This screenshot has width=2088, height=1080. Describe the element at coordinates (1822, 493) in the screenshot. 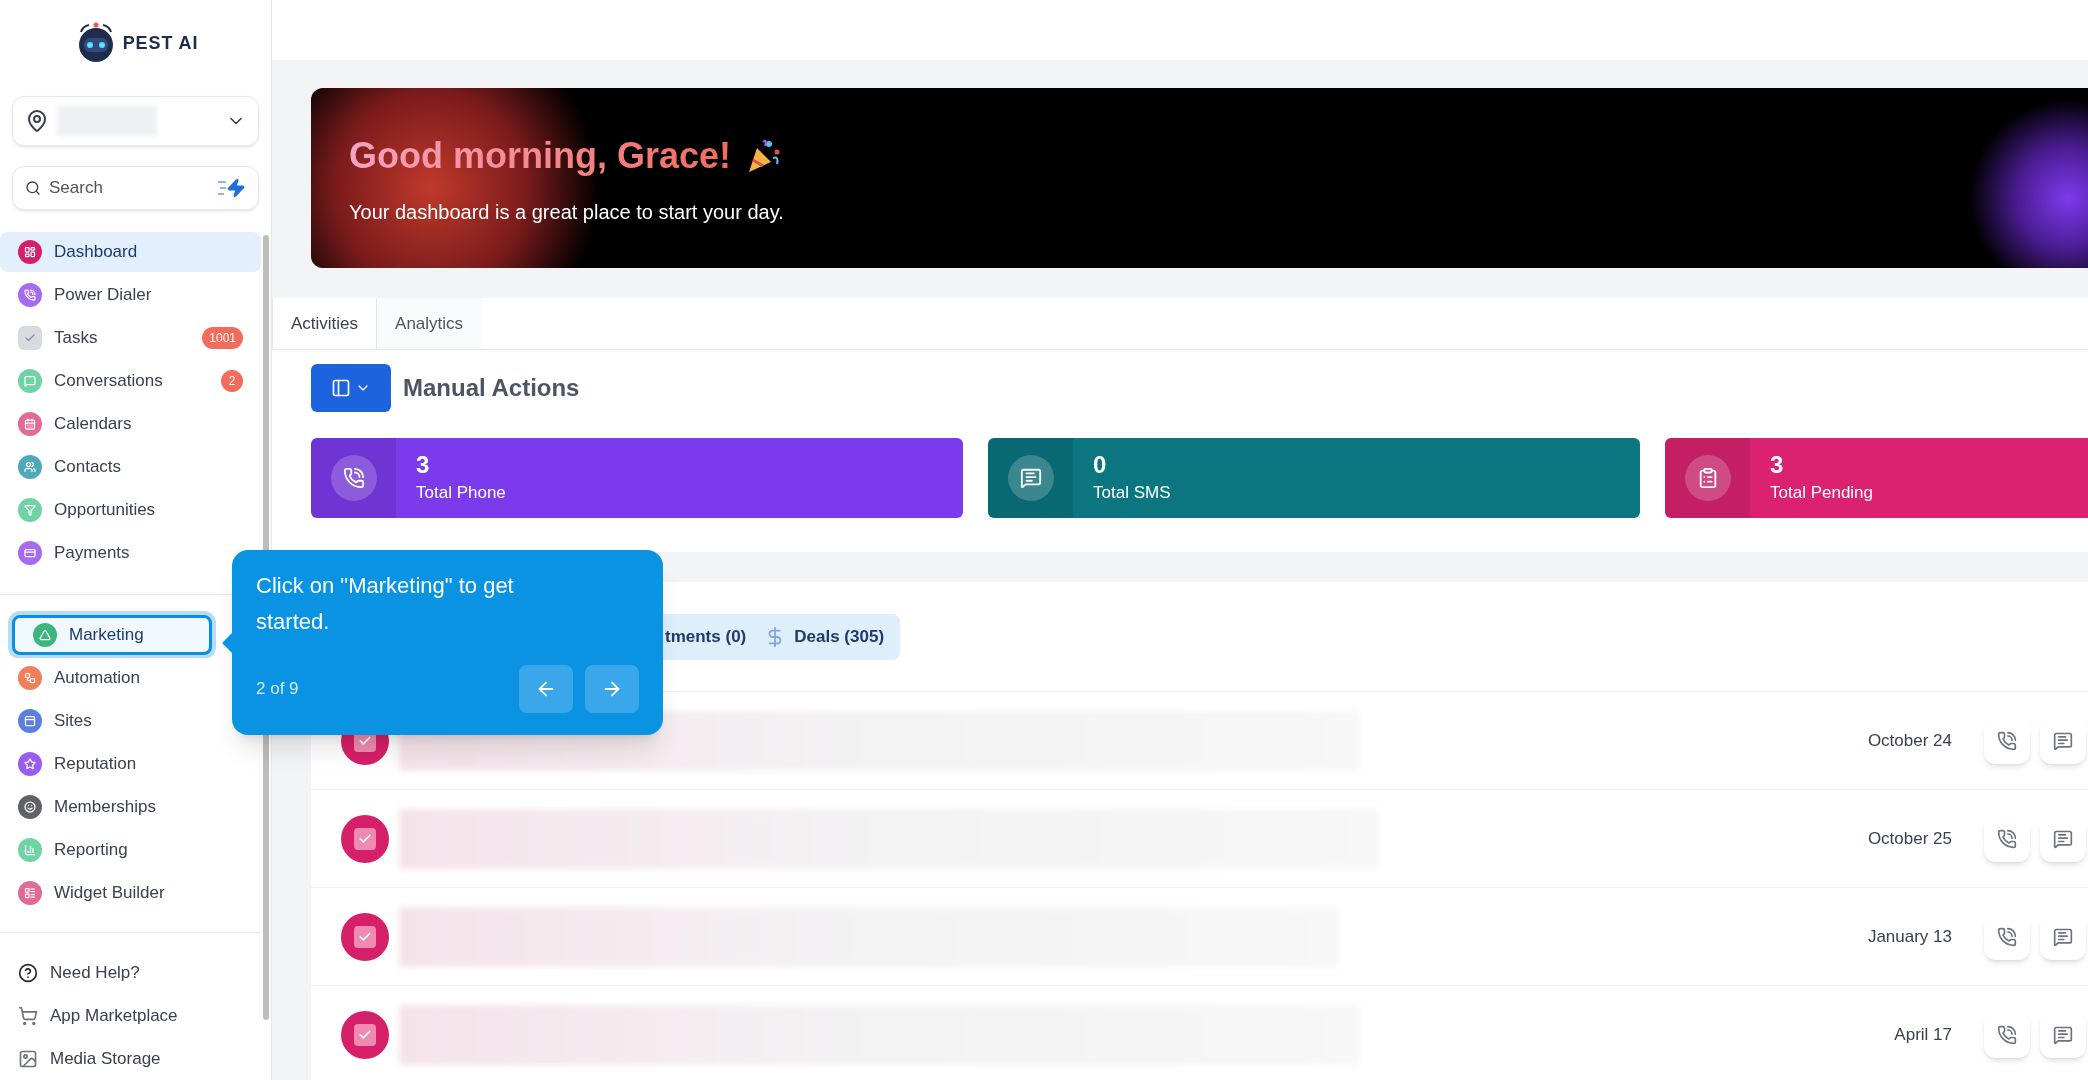

I see `stat-label: Total Pending` at that location.